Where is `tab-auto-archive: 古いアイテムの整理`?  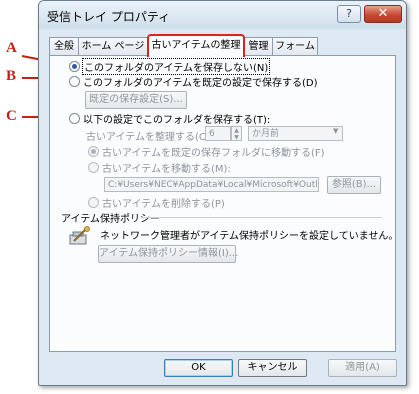
tab-auto-archive: 古いアイテムの整理 is located at coordinates (196, 45).